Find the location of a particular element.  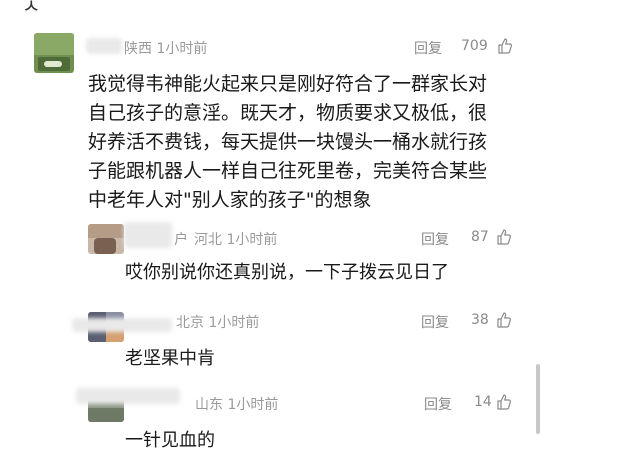

comment-text-line: 好养活不费钱，每天提供一块馒头一桶水就行孩 is located at coordinates (288, 142).